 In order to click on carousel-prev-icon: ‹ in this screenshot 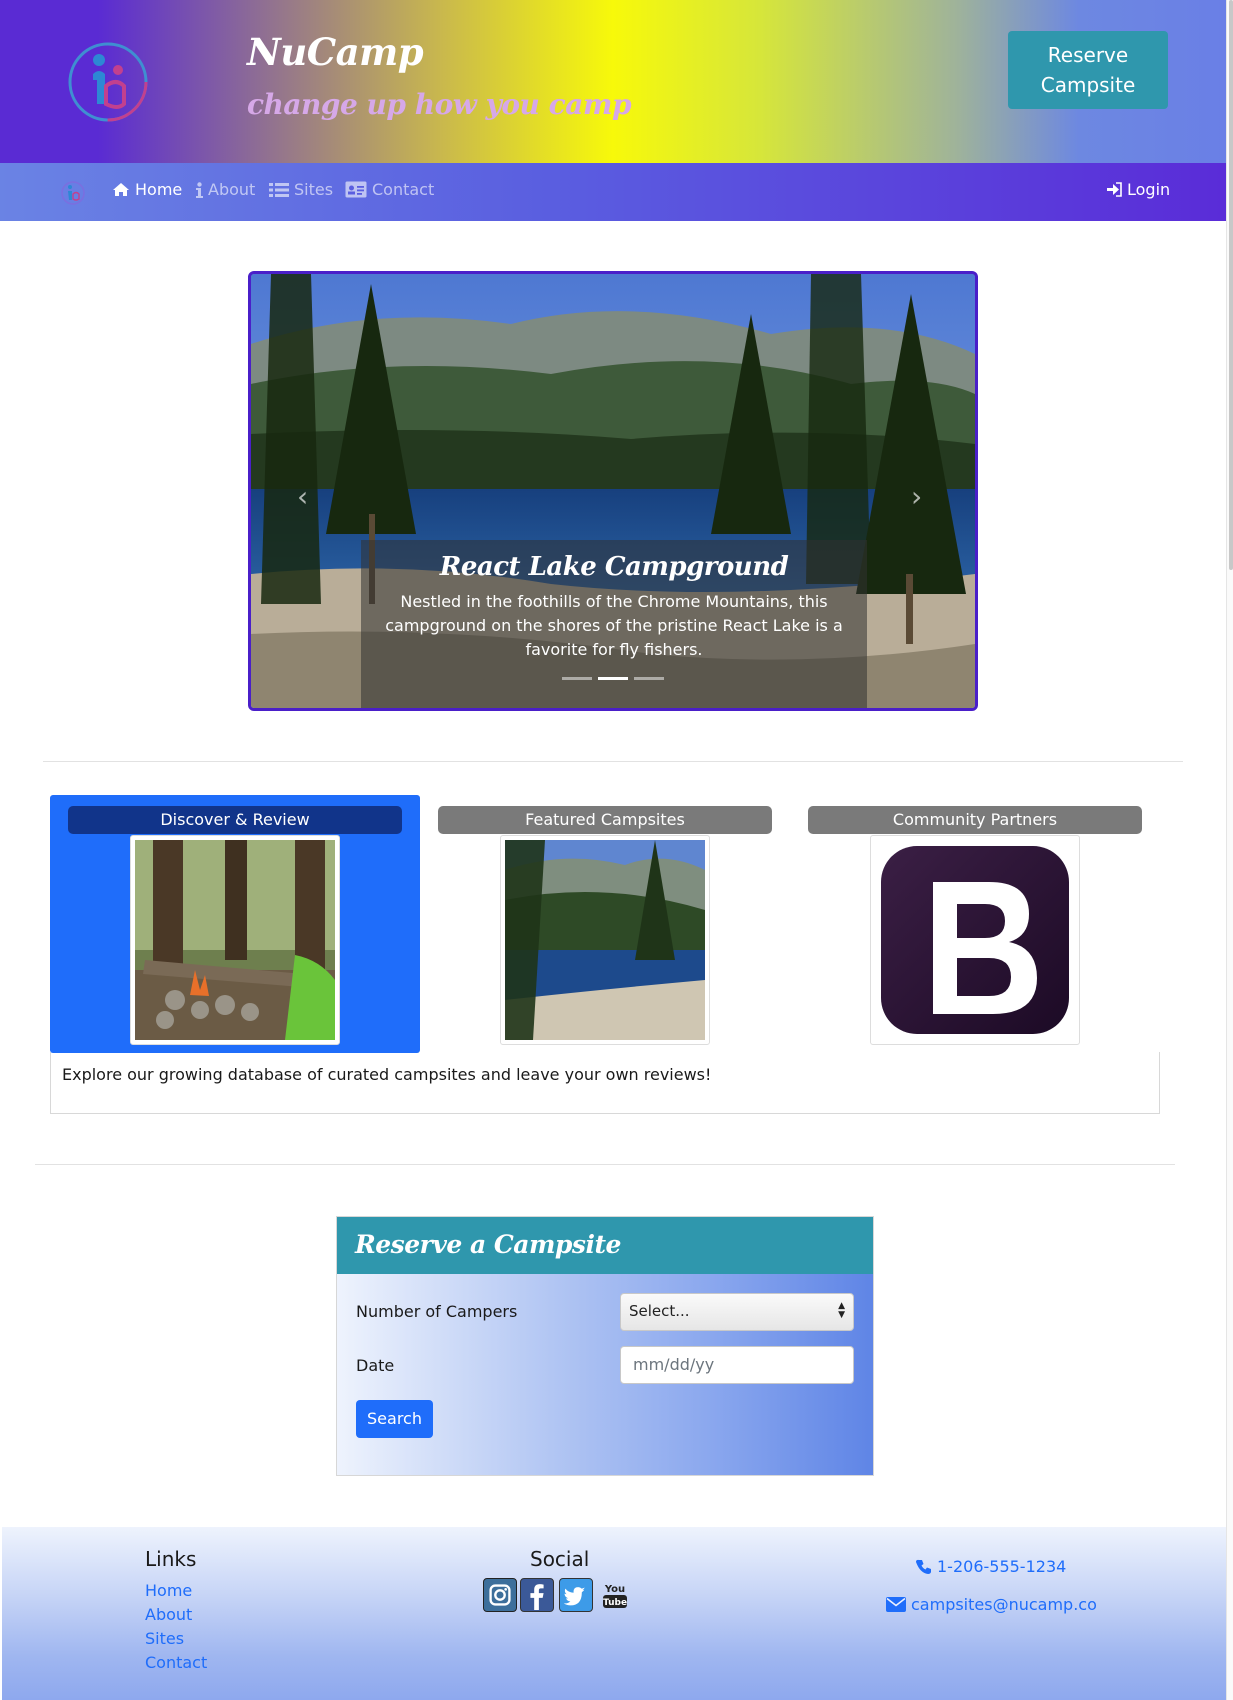, I will do `click(302, 496)`.